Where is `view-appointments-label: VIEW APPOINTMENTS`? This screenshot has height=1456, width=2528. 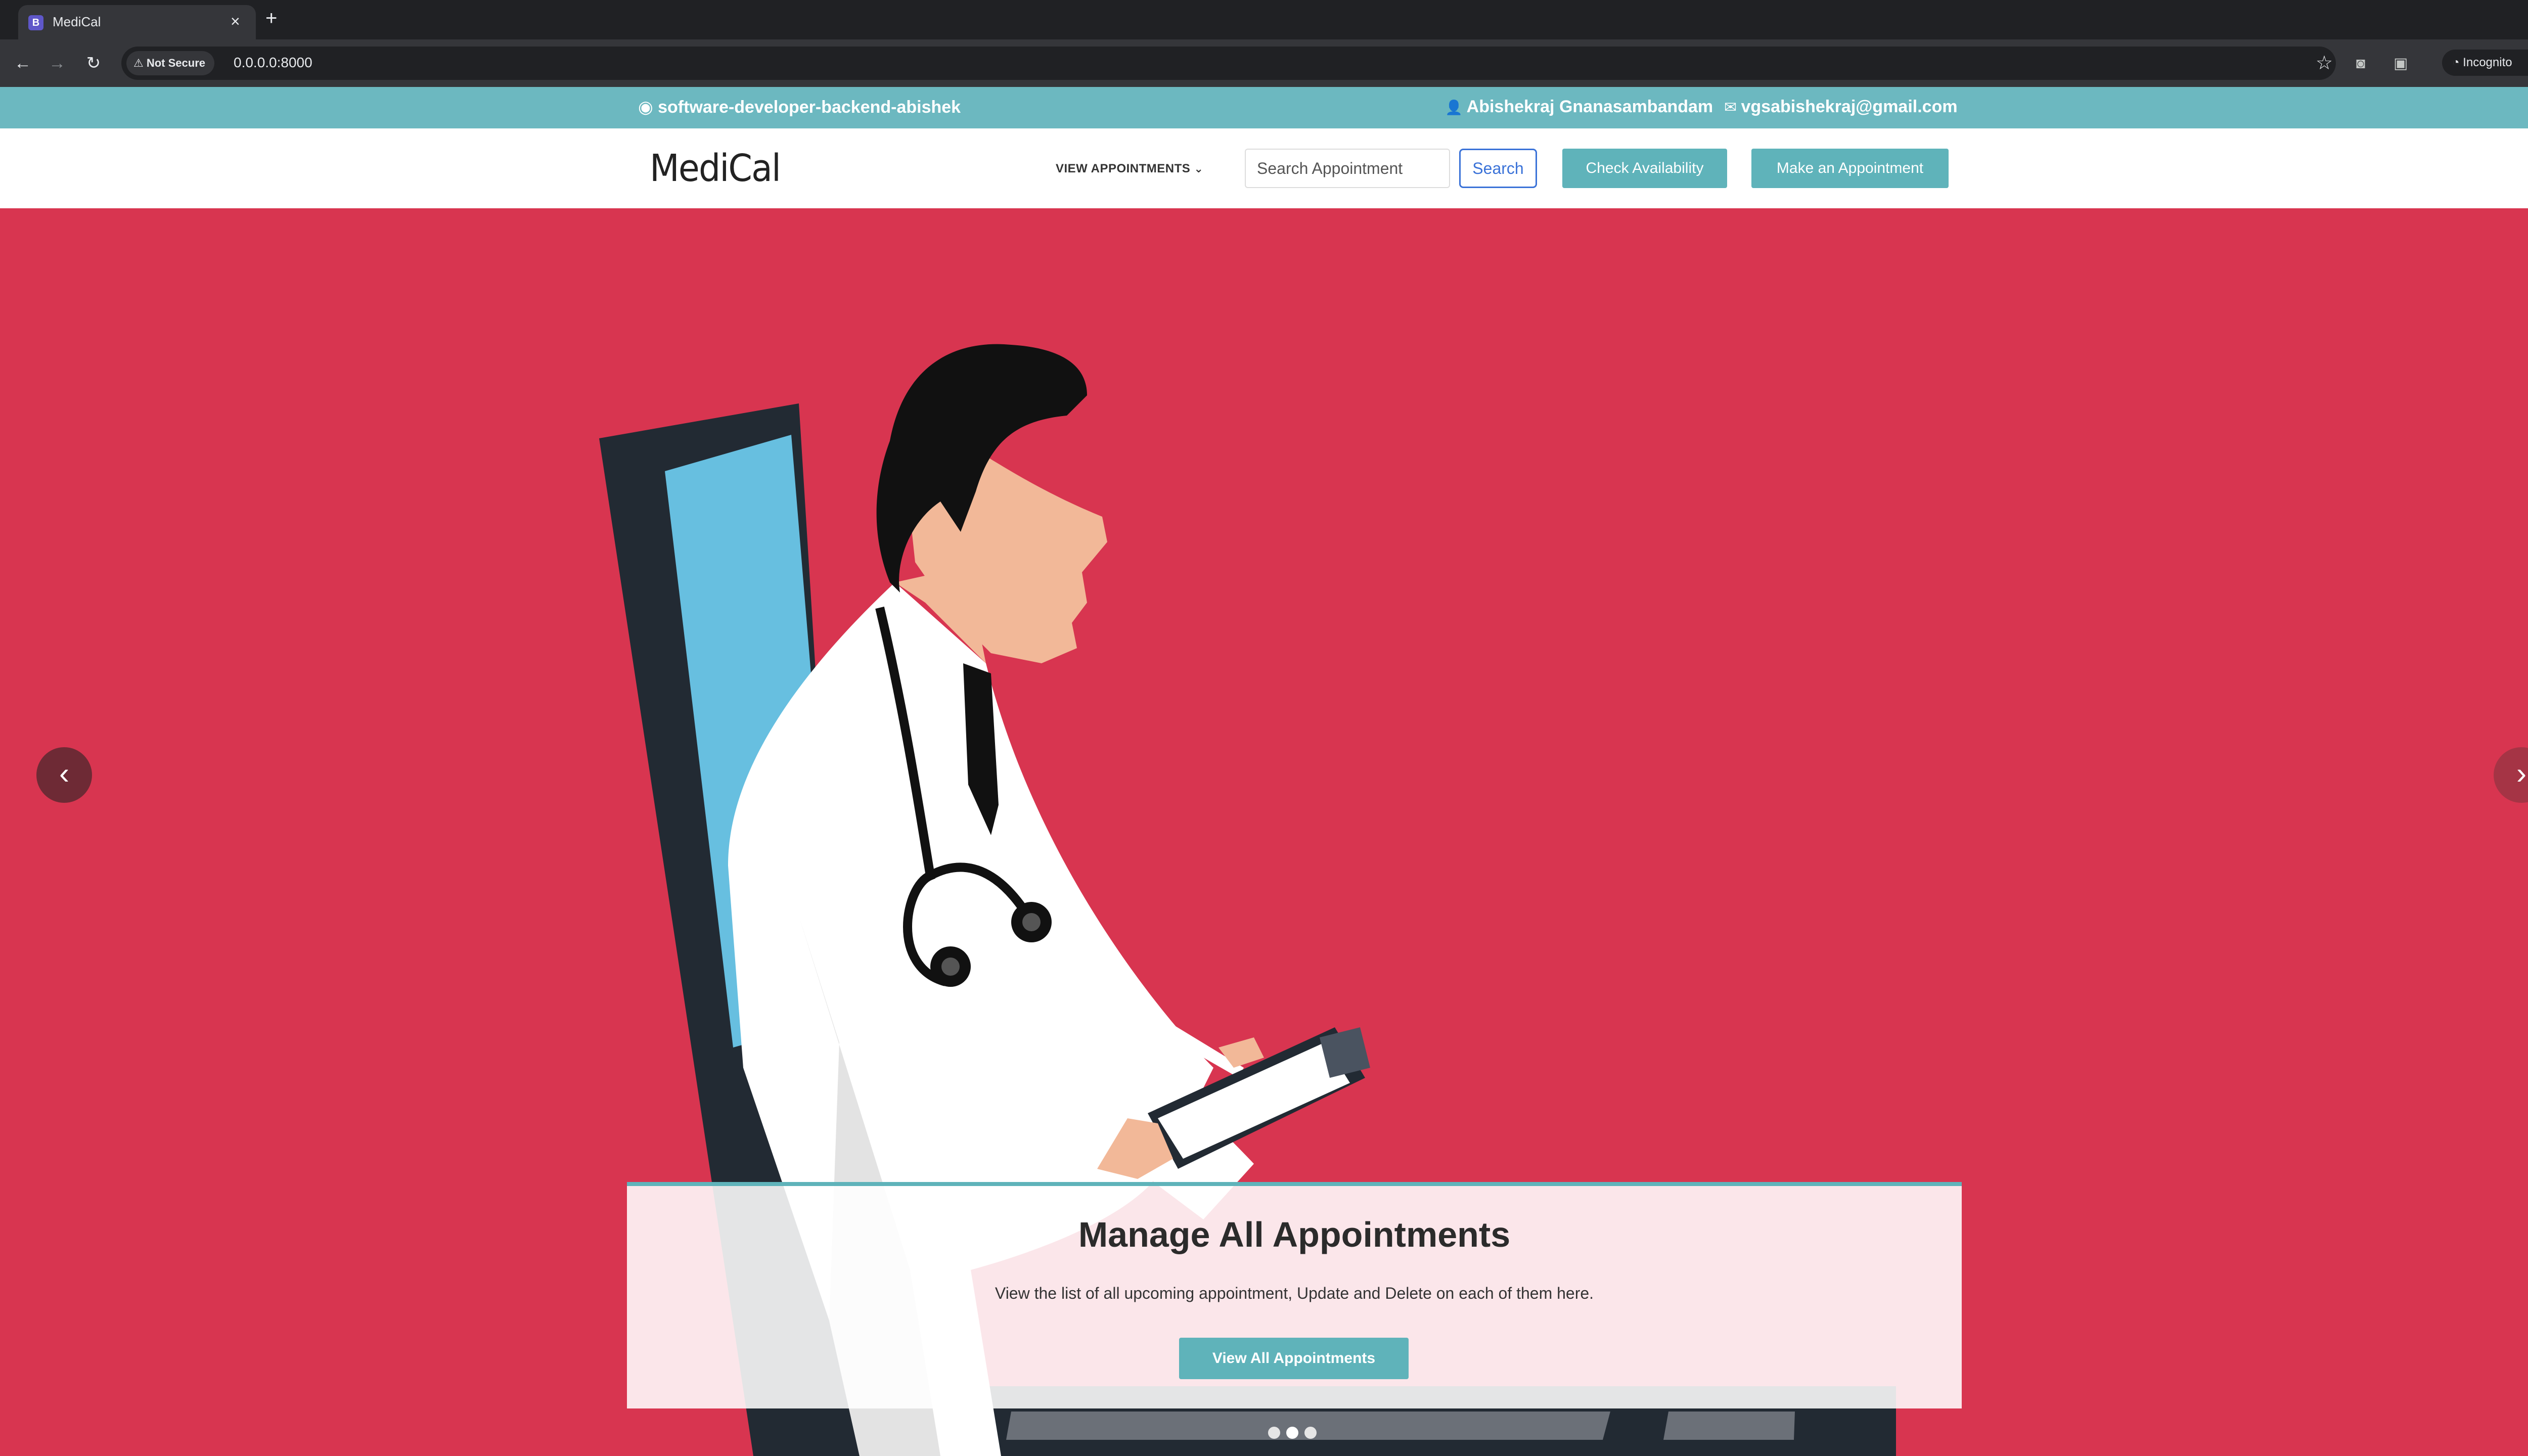
view-appointments-label: VIEW APPOINTMENTS is located at coordinates (1124, 168).